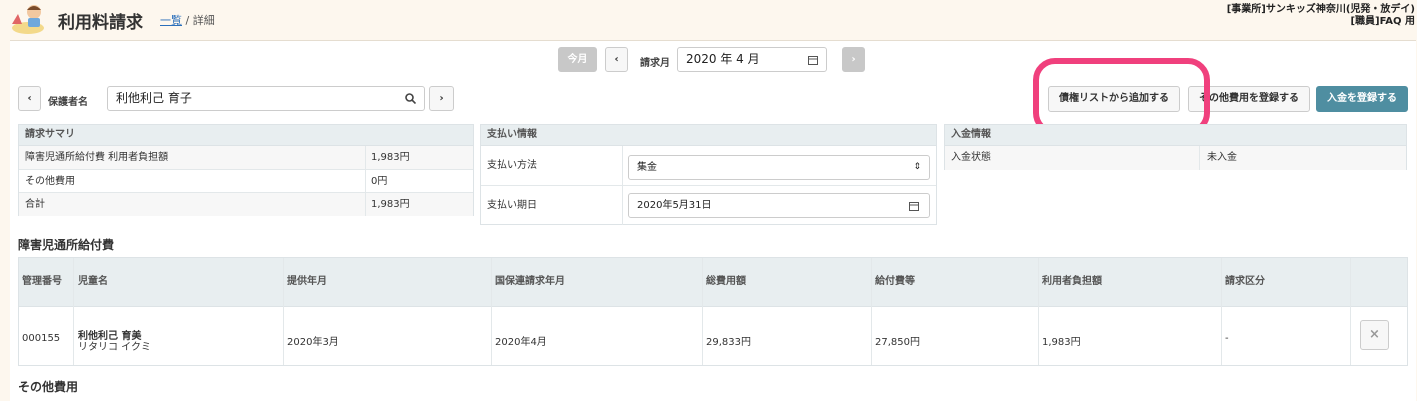  Describe the element at coordinates (1175, 135) in the screenshot. I see `deposit-info-heading: 入金情報` at that location.